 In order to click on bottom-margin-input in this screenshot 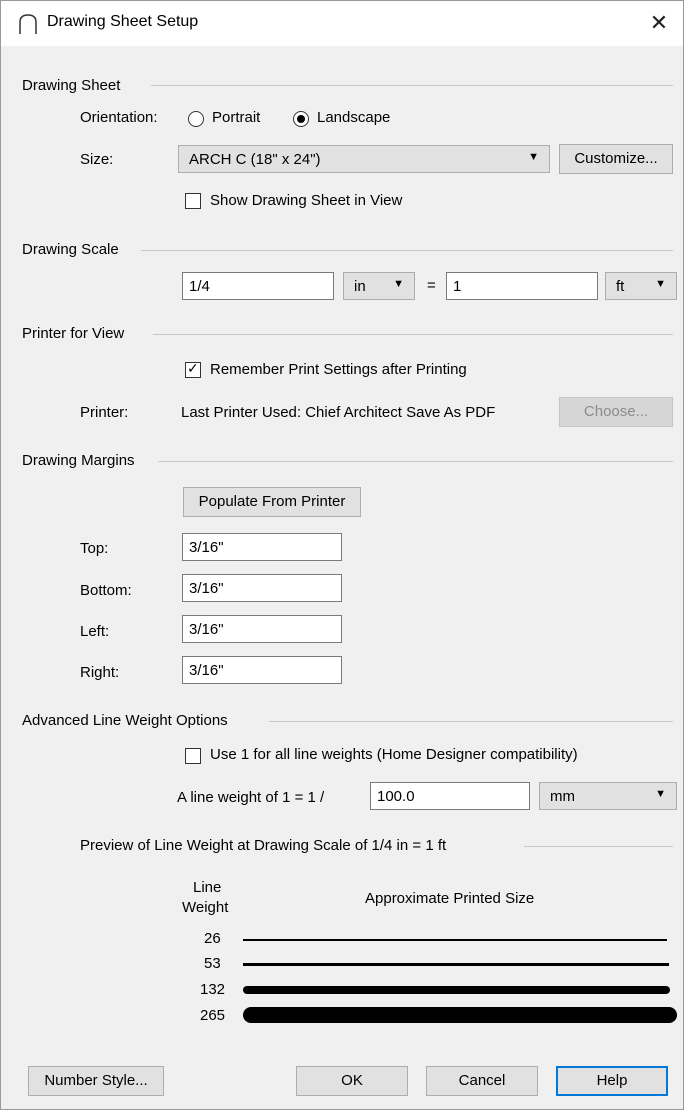, I will do `click(262, 588)`.